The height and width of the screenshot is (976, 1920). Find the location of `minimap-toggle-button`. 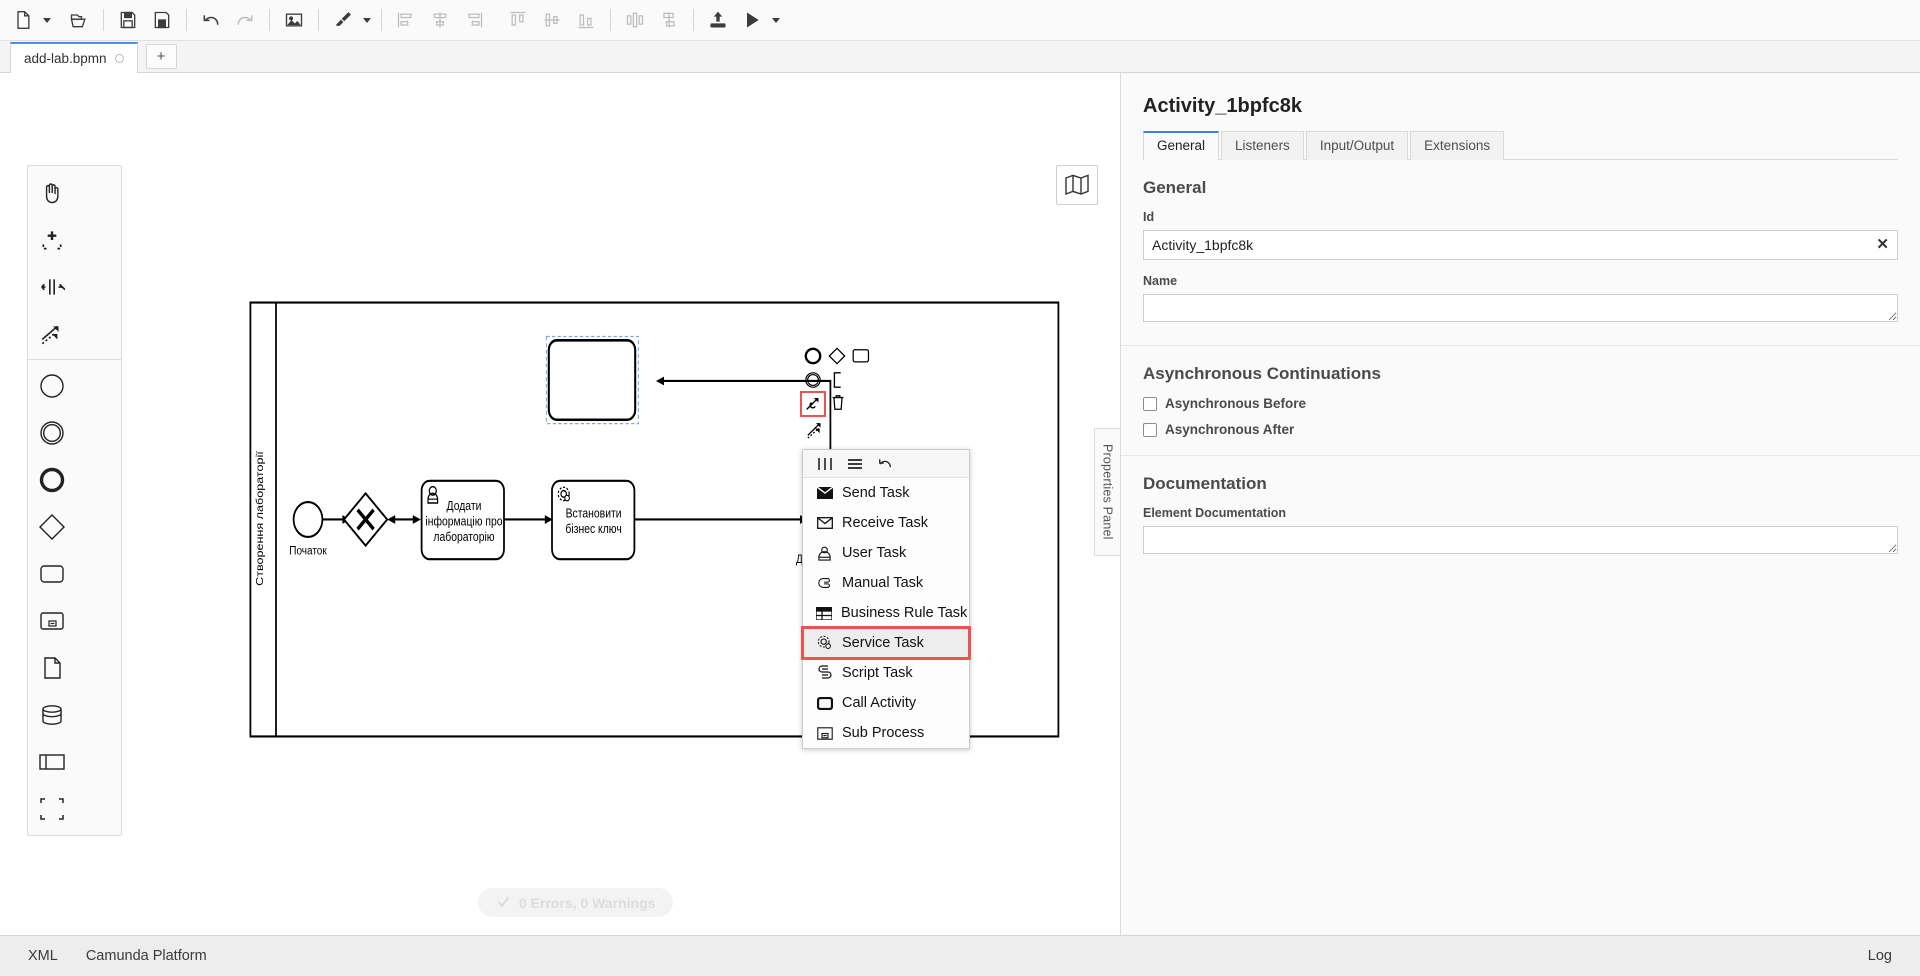

minimap-toggle-button is located at coordinates (1077, 185).